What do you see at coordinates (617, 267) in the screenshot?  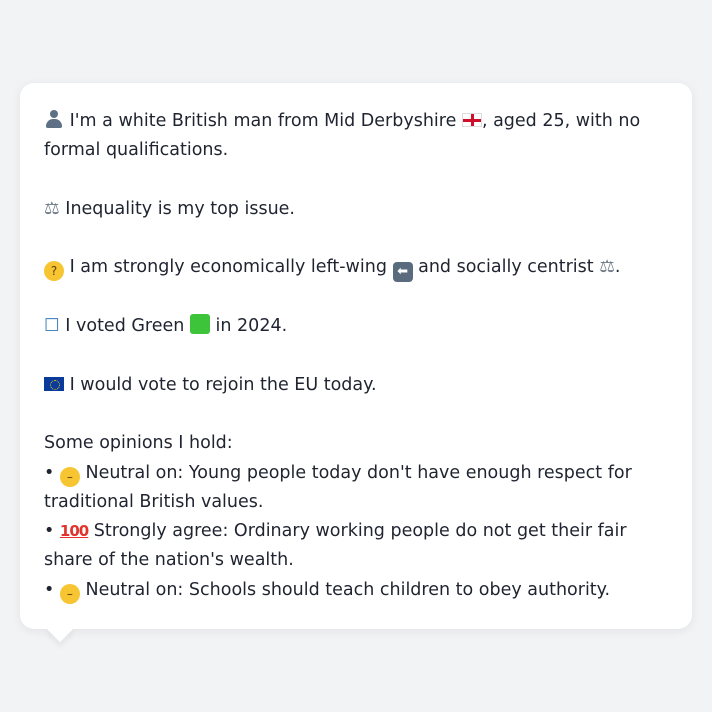 I see `stance-end: .` at bounding box center [617, 267].